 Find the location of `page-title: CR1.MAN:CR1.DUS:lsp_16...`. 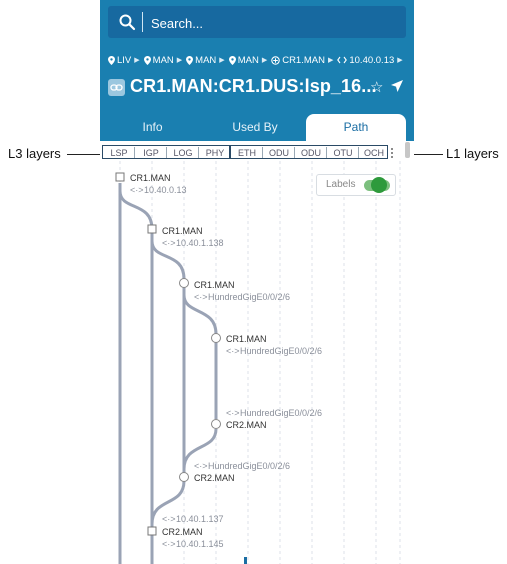

page-title: CR1.MAN:CR1.DUS:lsp_16... is located at coordinates (253, 86).